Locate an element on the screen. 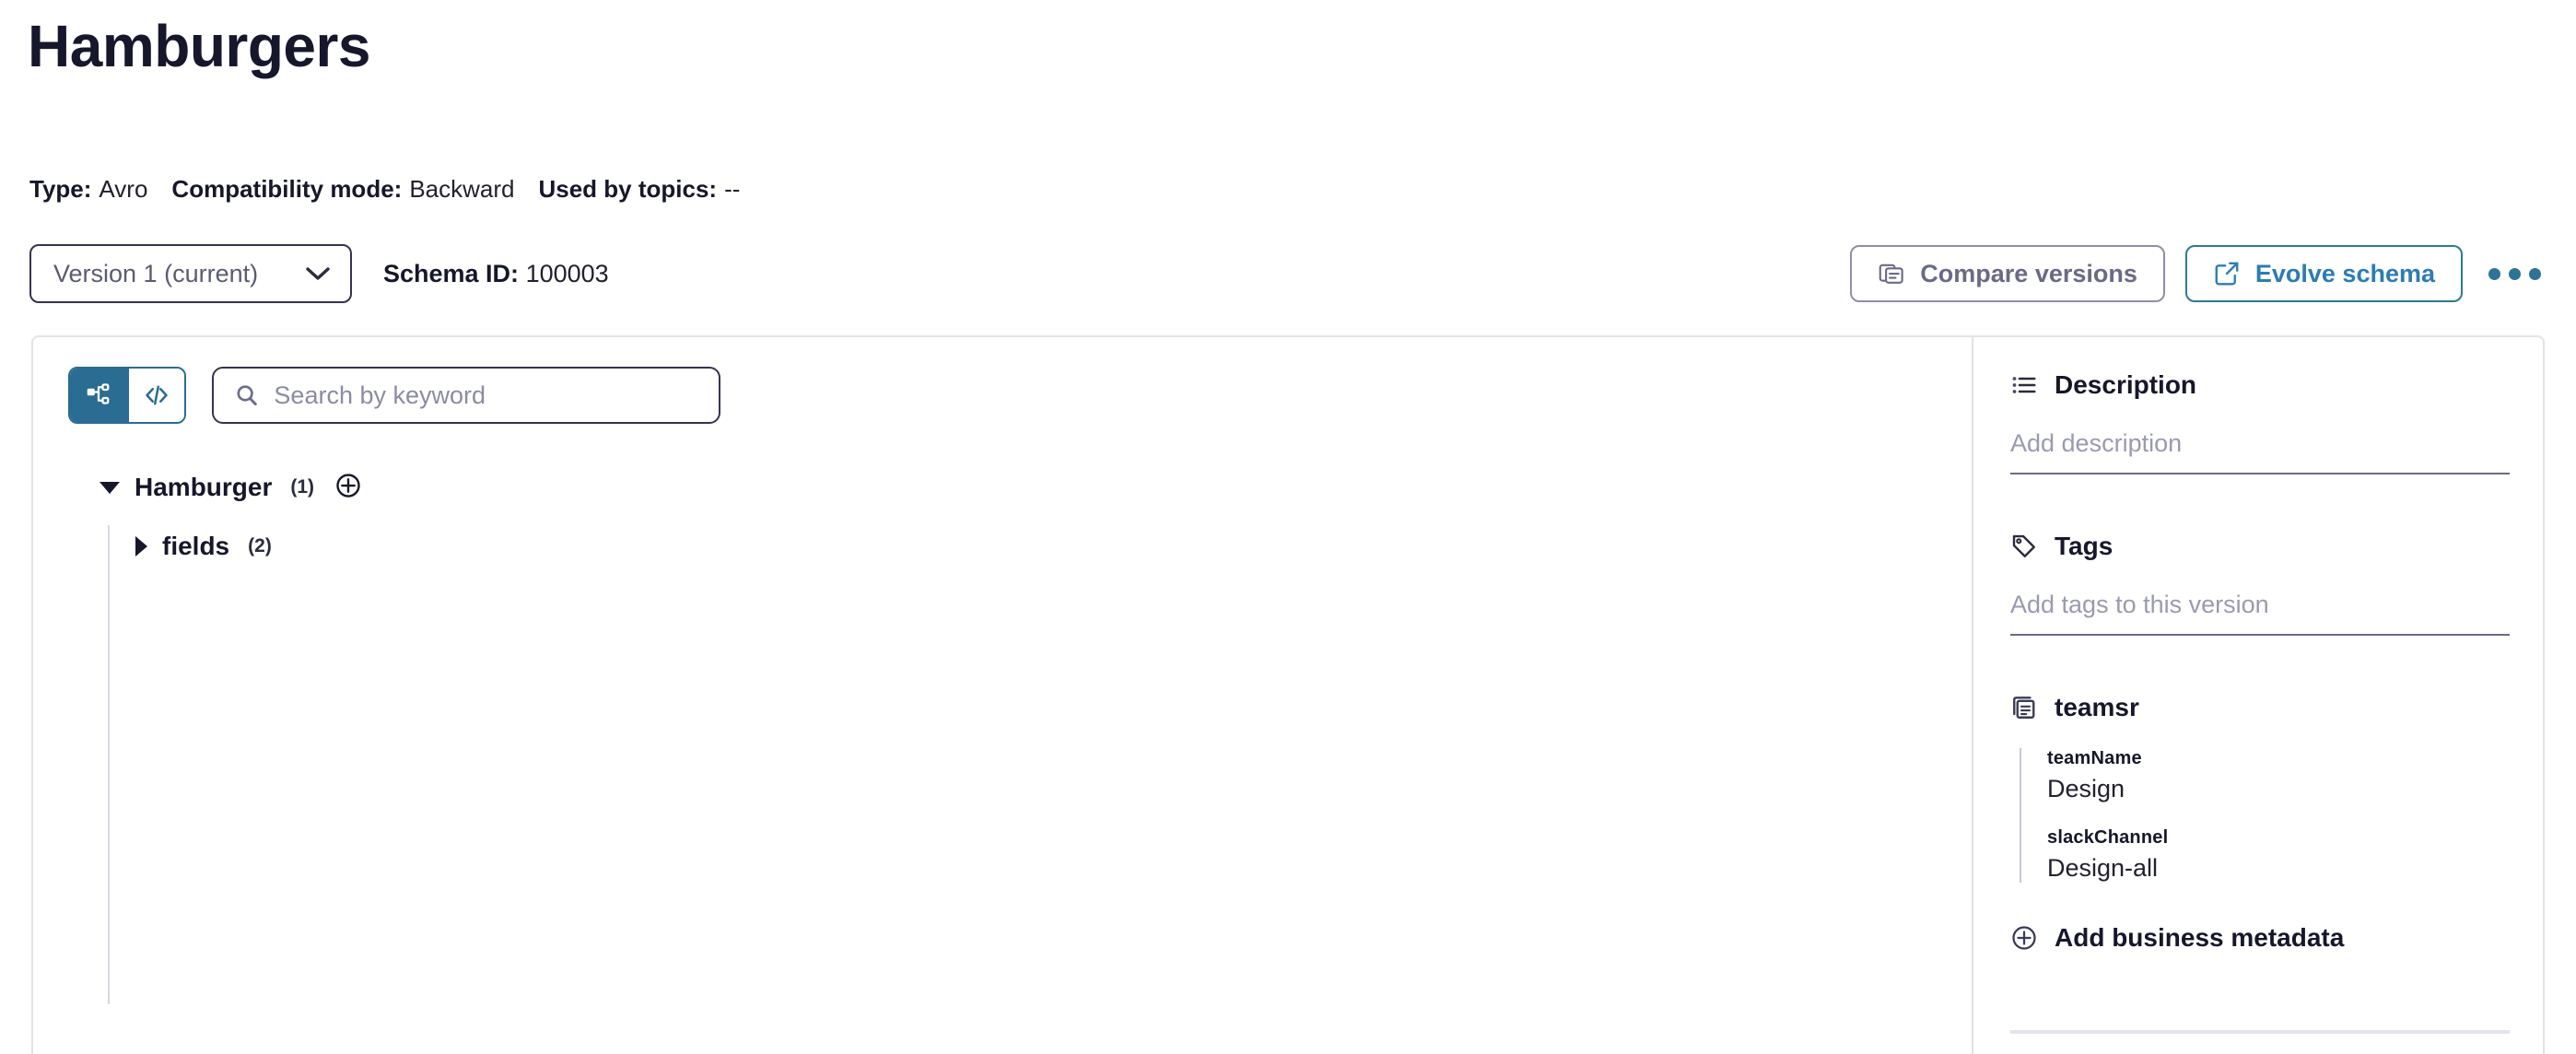 The image size is (2576, 1054). tags-section-header: Tags is located at coordinates (2260, 547).